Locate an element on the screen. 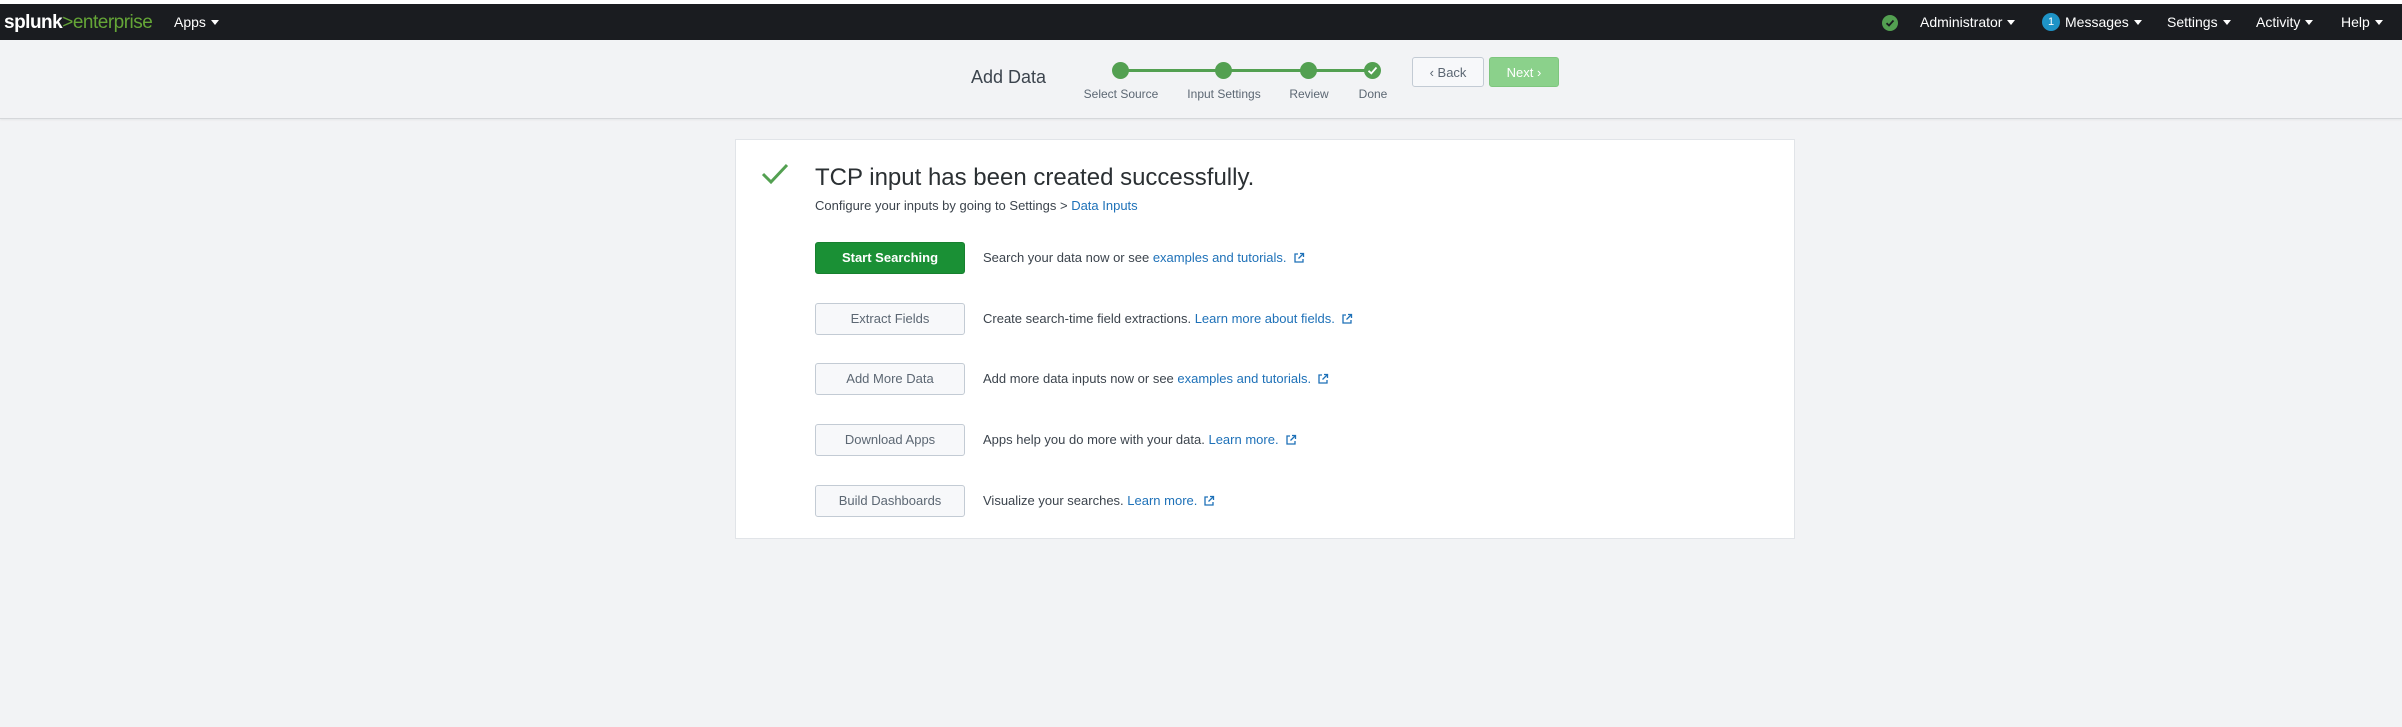 The image size is (2402, 727). activity-menu: Activity is located at coordinates (2285, 22).